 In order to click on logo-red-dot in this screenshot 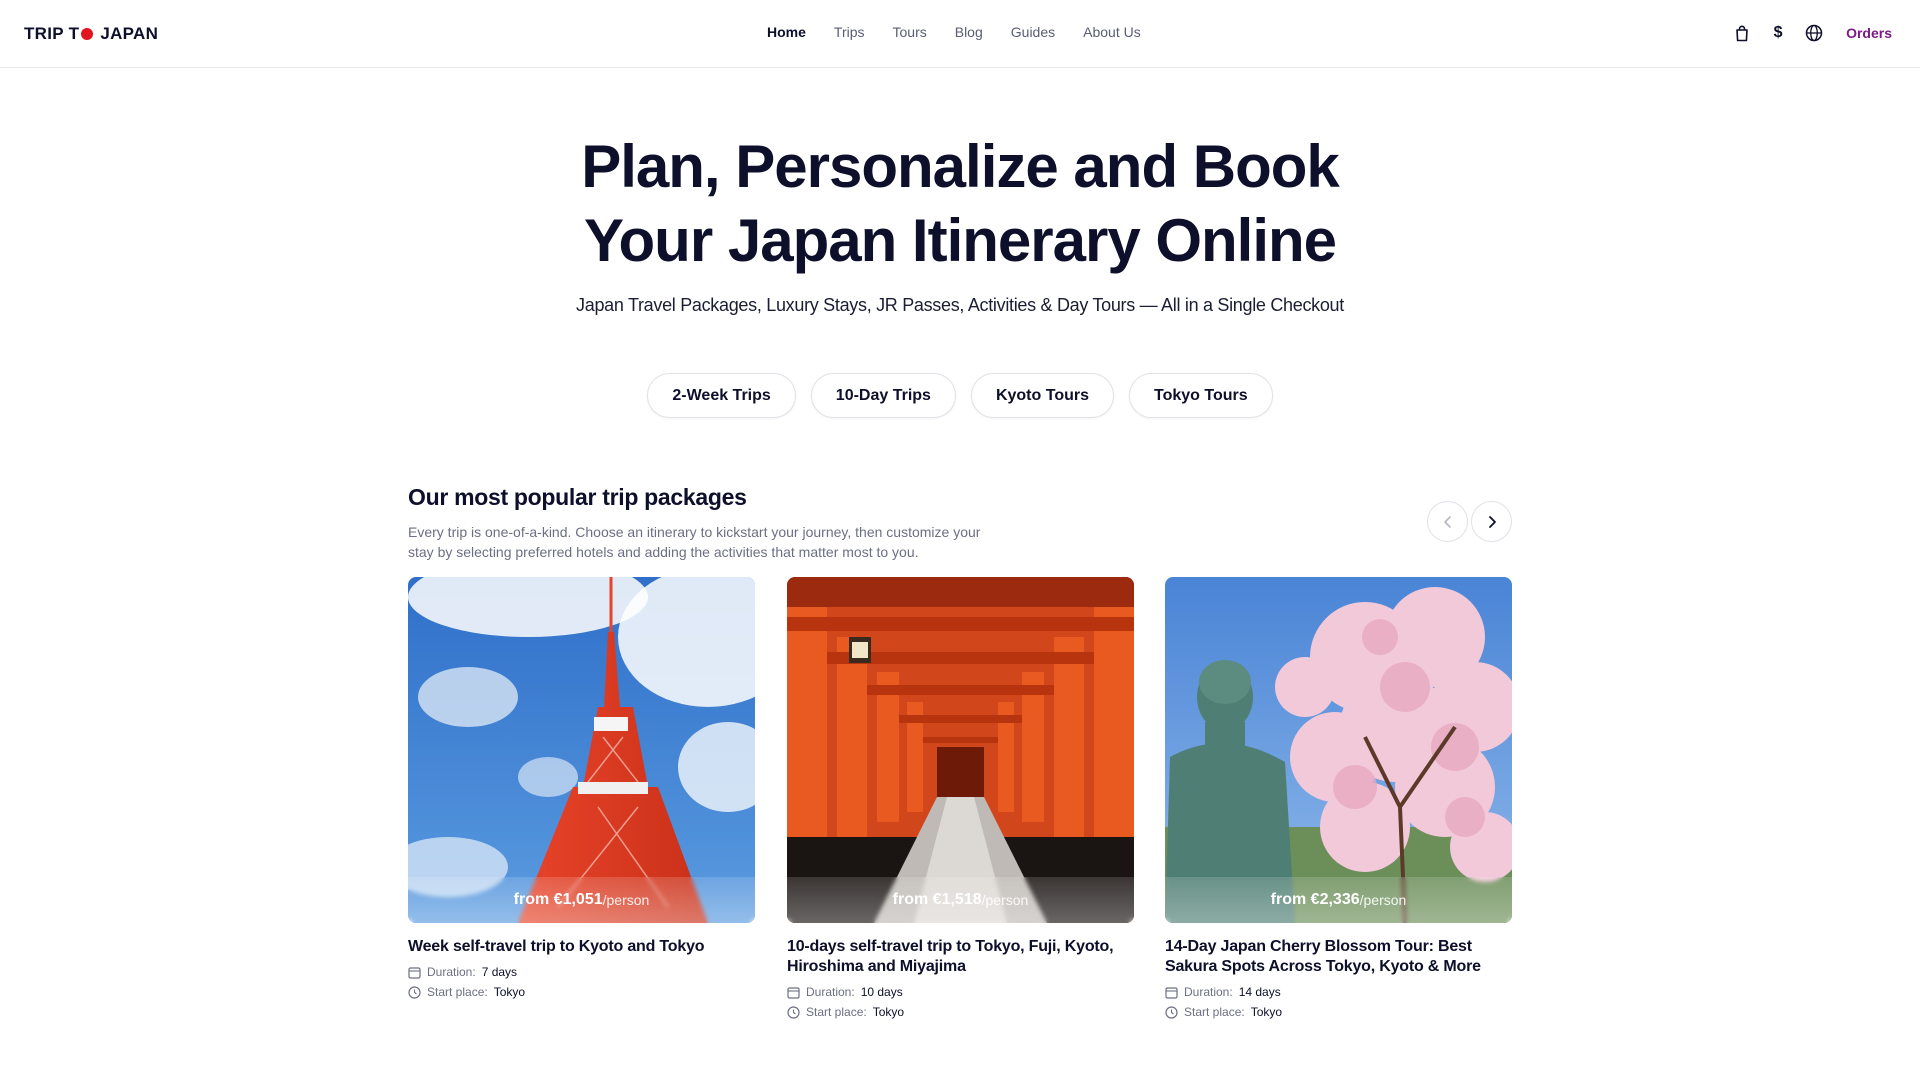, I will do `click(87, 34)`.